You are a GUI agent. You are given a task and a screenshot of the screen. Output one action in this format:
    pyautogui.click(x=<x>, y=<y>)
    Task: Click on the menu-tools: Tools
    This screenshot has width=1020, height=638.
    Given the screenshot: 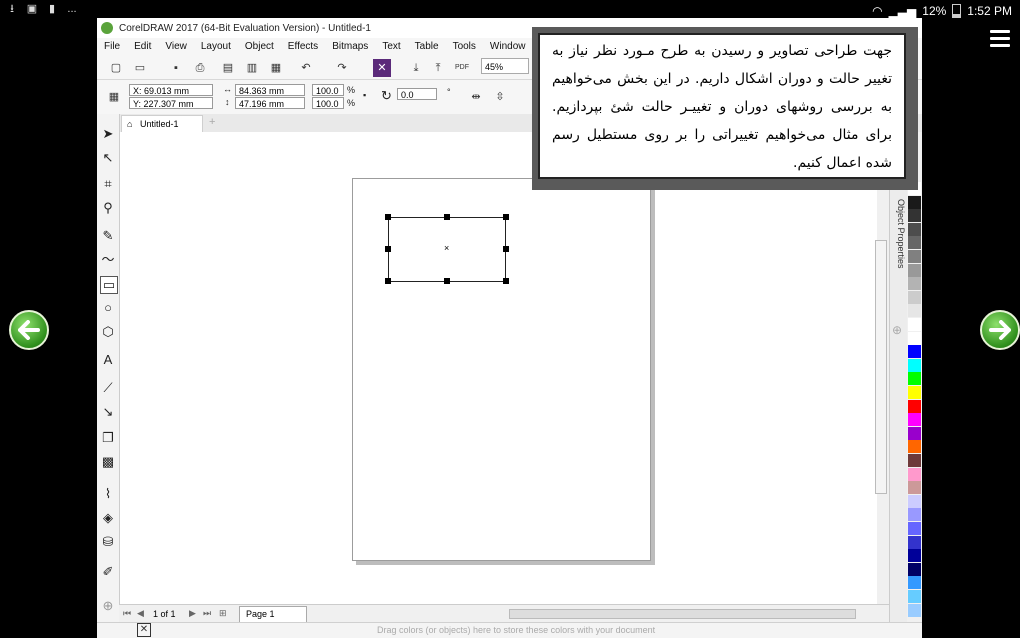 What is the action you would take?
    pyautogui.click(x=464, y=46)
    